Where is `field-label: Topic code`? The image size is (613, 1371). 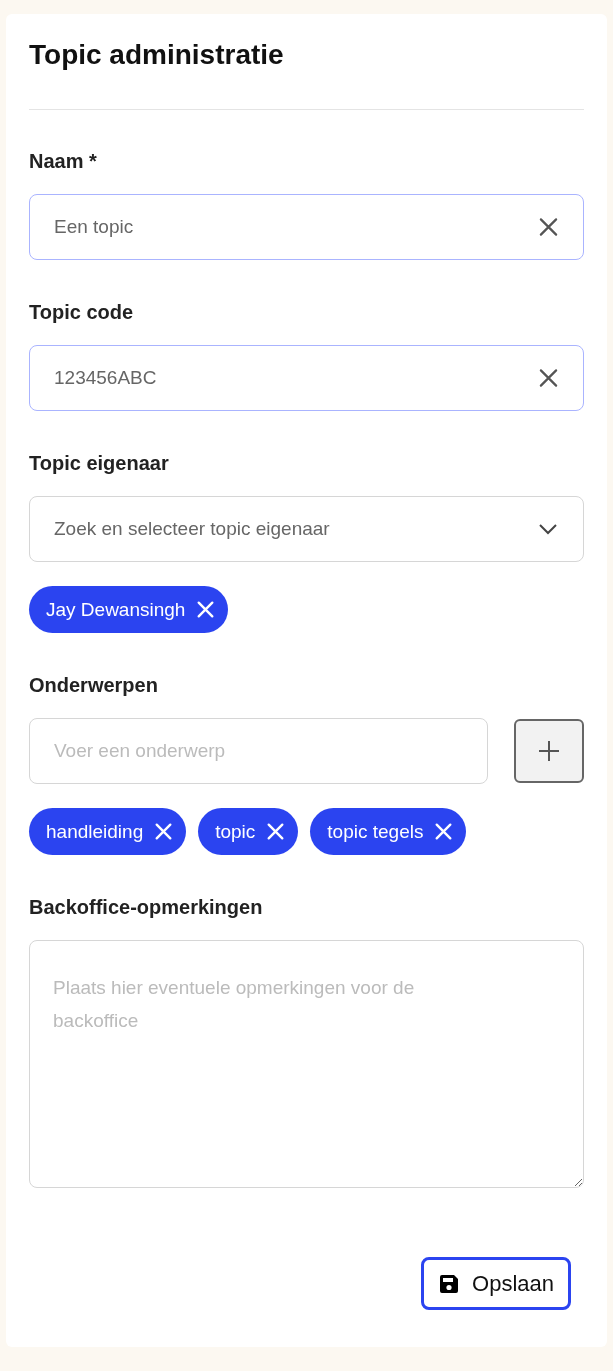
field-label: Topic code is located at coordinates (81, 312).